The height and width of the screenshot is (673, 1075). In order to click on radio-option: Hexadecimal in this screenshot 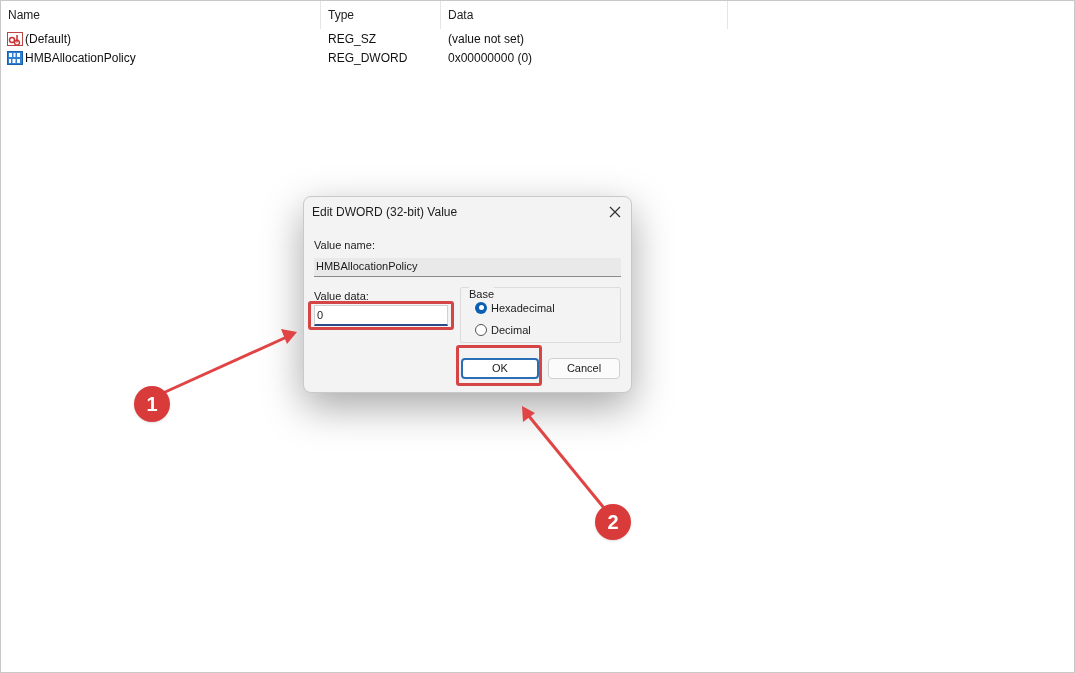, I will do `click(547, 307)`.